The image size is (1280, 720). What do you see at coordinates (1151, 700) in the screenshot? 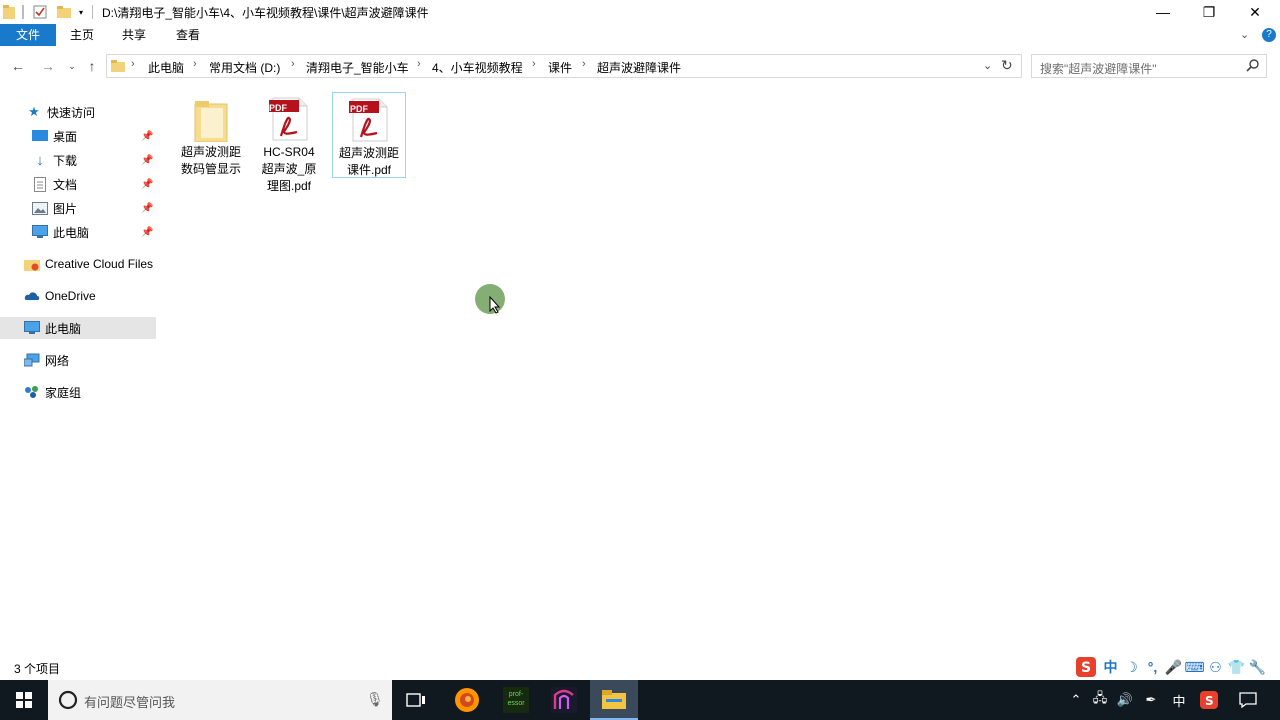
I see `pen-icon: ✒` at bounding box center [1151, 700].